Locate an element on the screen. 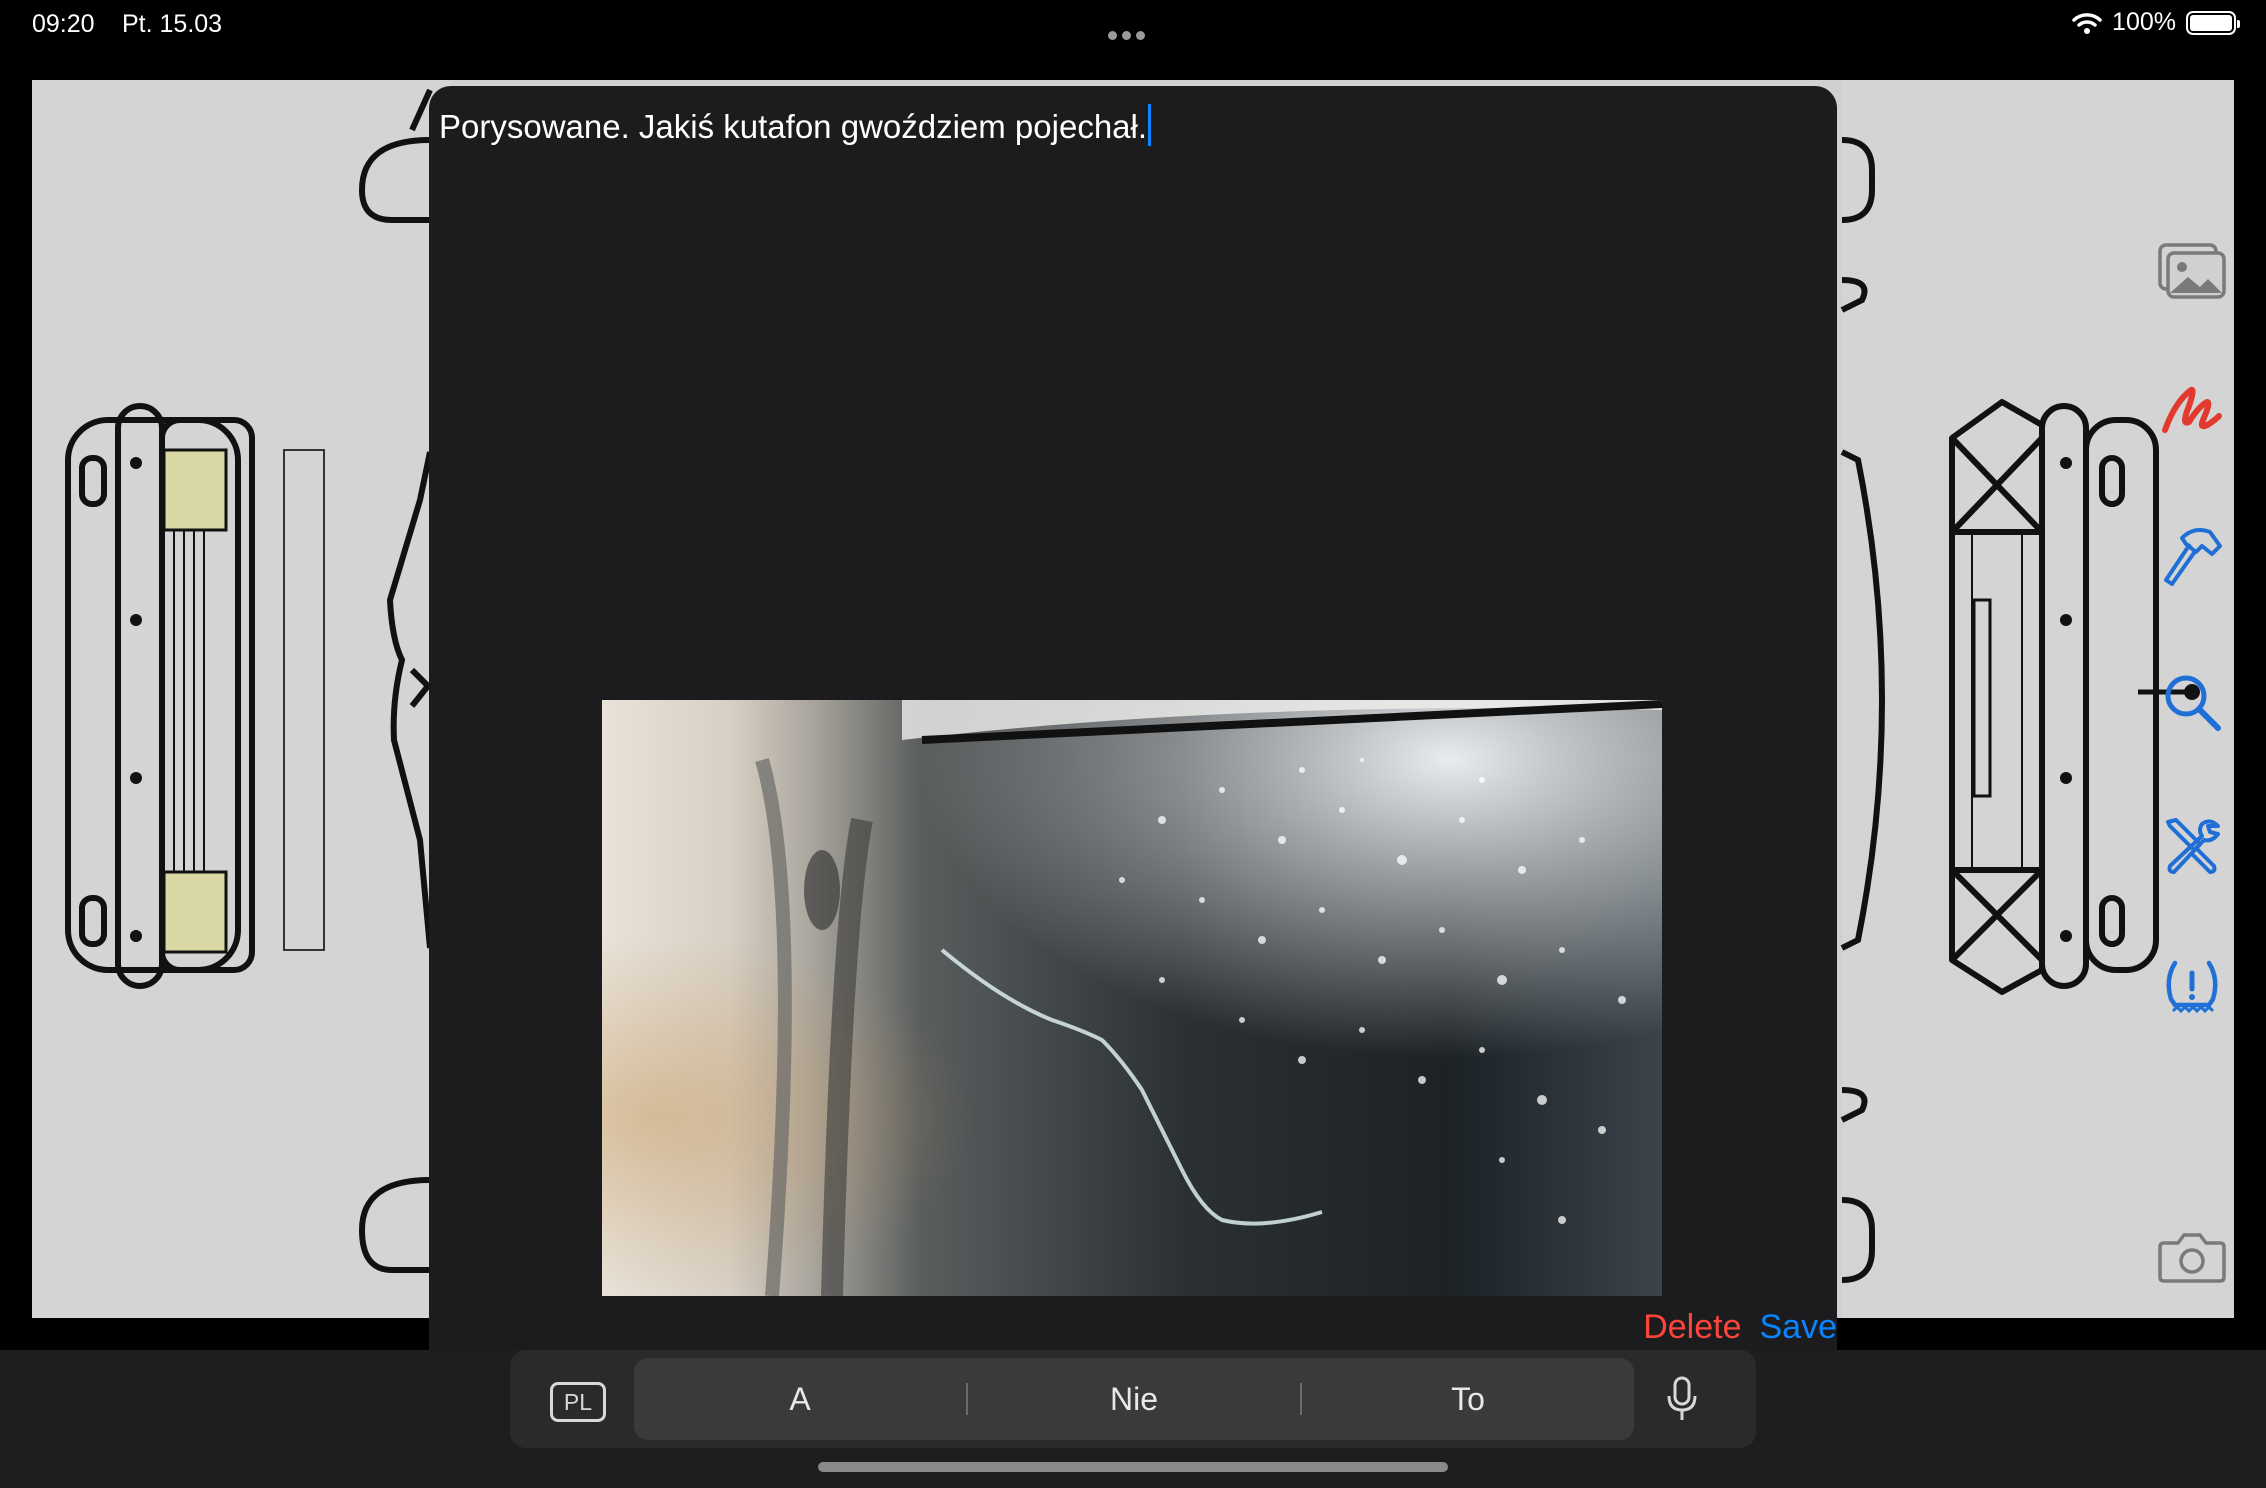 This screenshot has width=2266, height=1488. tire-pressure-button is located at coordinates (2192, 986).